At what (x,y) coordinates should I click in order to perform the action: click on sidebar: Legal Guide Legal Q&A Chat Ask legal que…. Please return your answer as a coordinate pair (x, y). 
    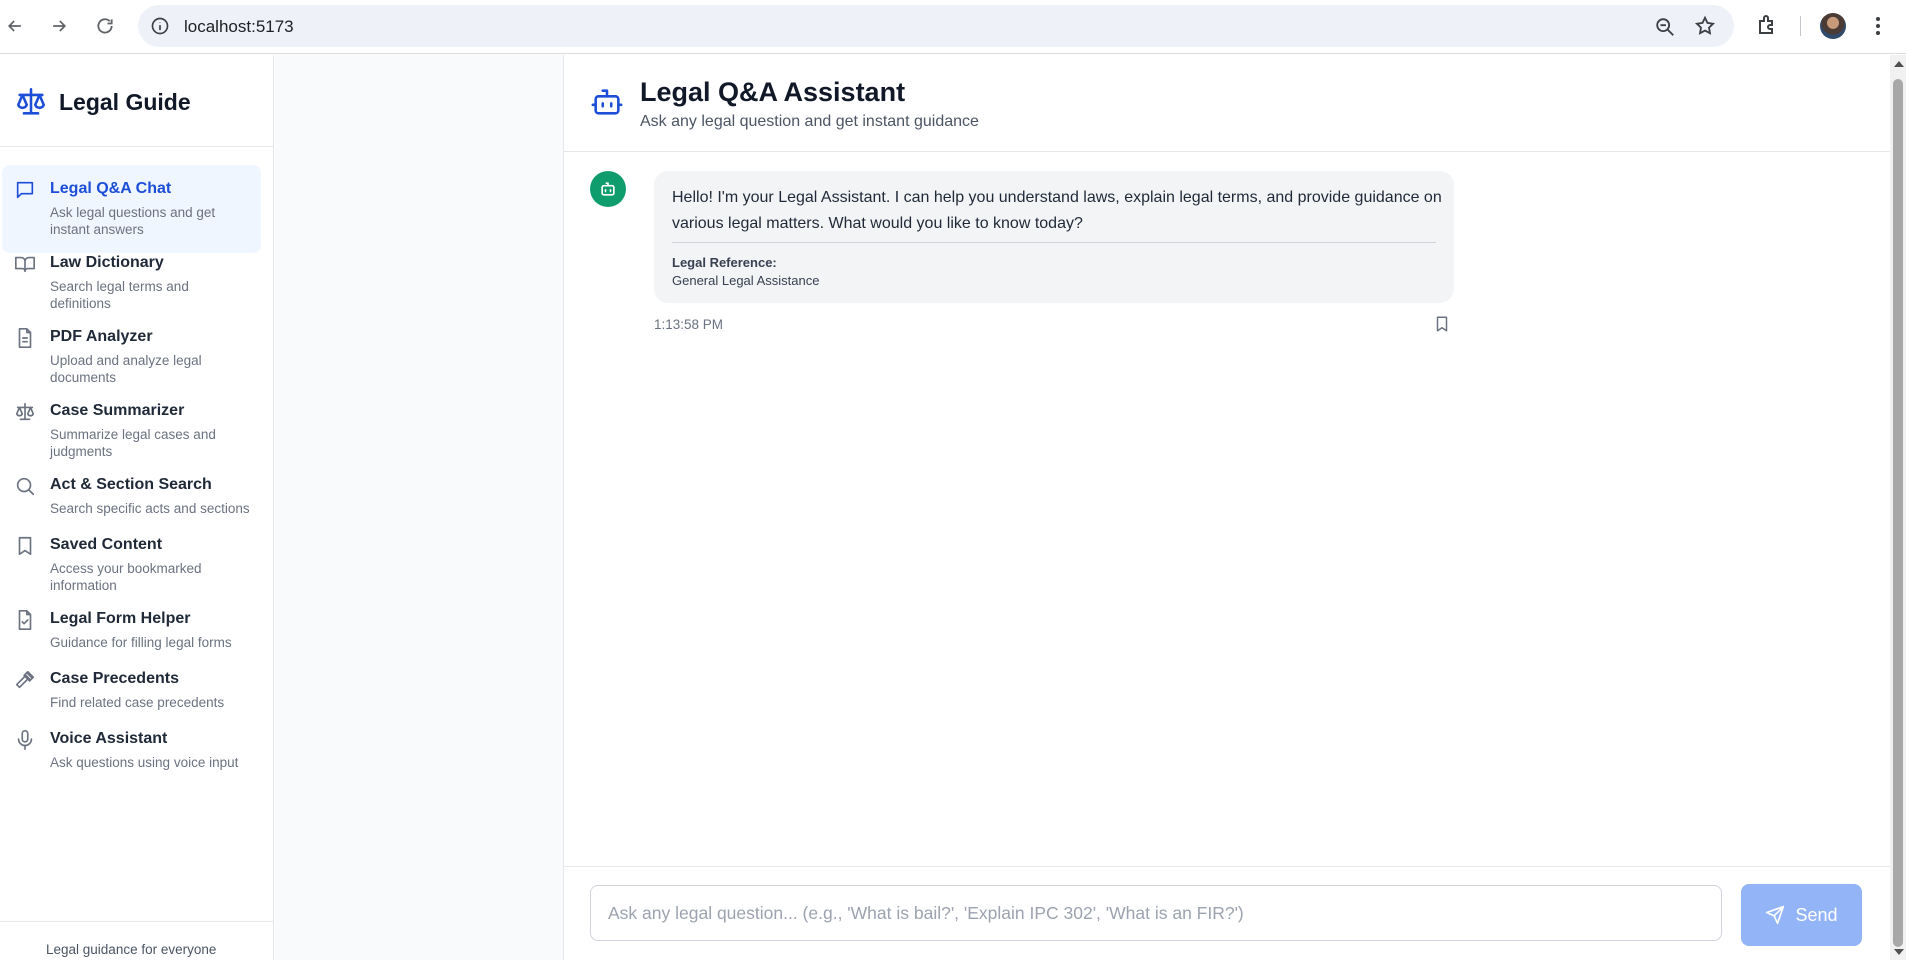
    Looking at the image, I should click on (137, 507).